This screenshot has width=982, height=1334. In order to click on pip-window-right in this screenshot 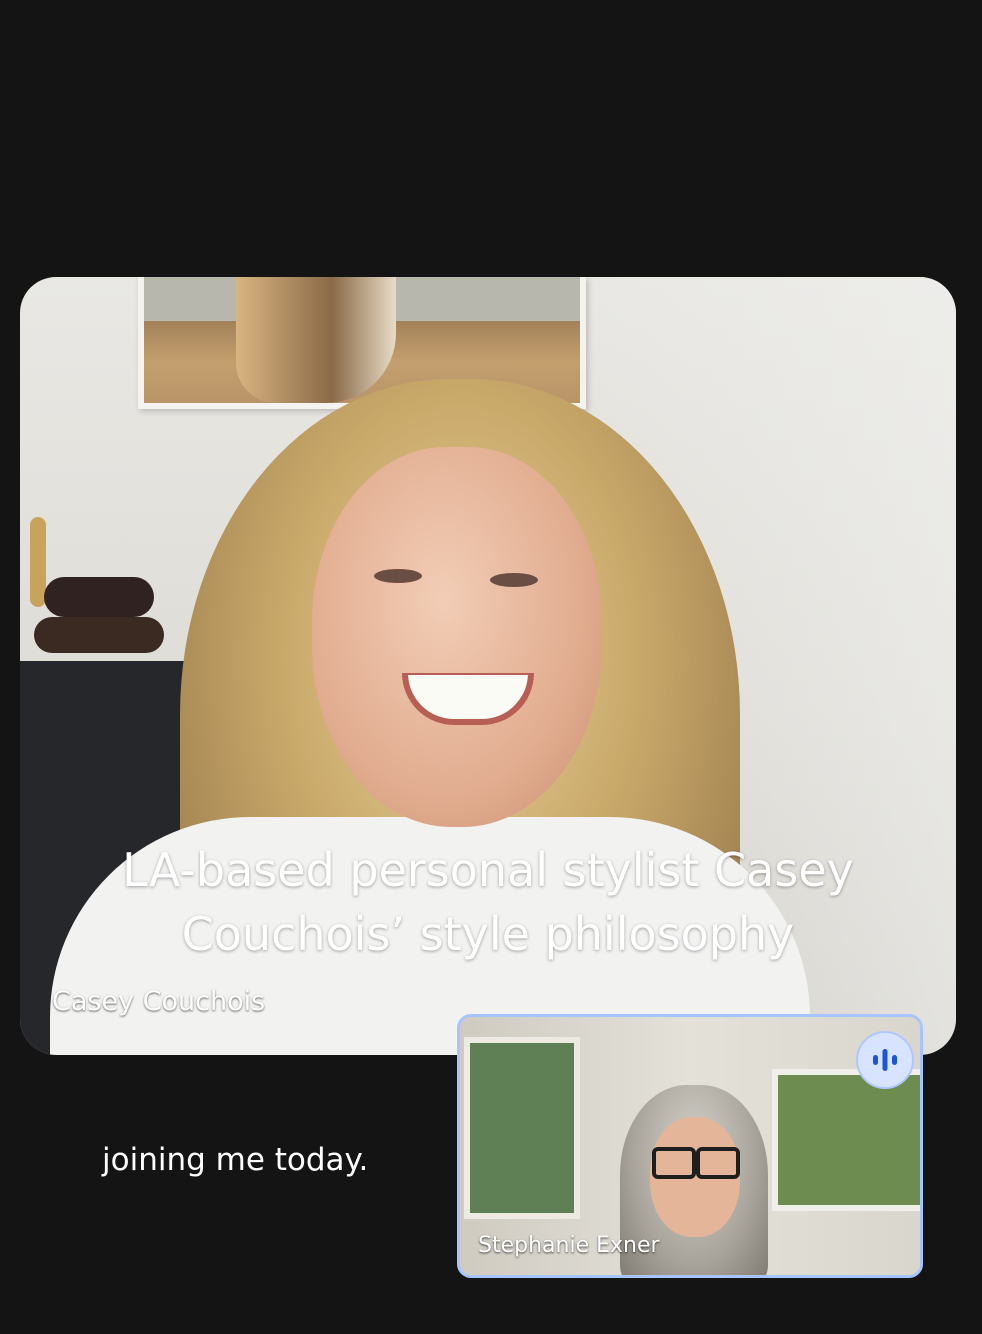, I will do `click(846, 1140)`.